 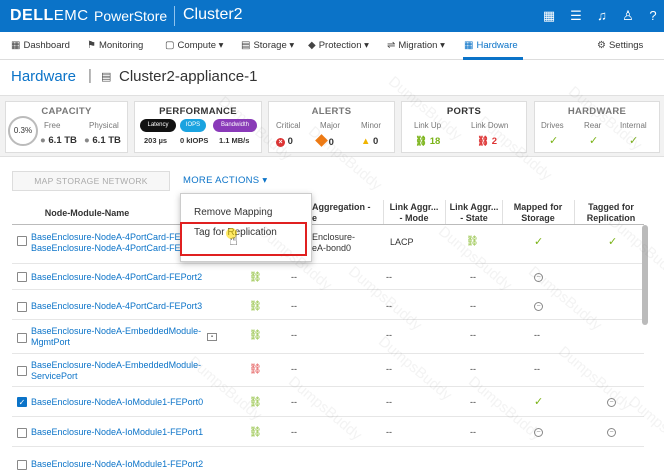 I want to click on help-icon: ?, so click(x=653, y=16).